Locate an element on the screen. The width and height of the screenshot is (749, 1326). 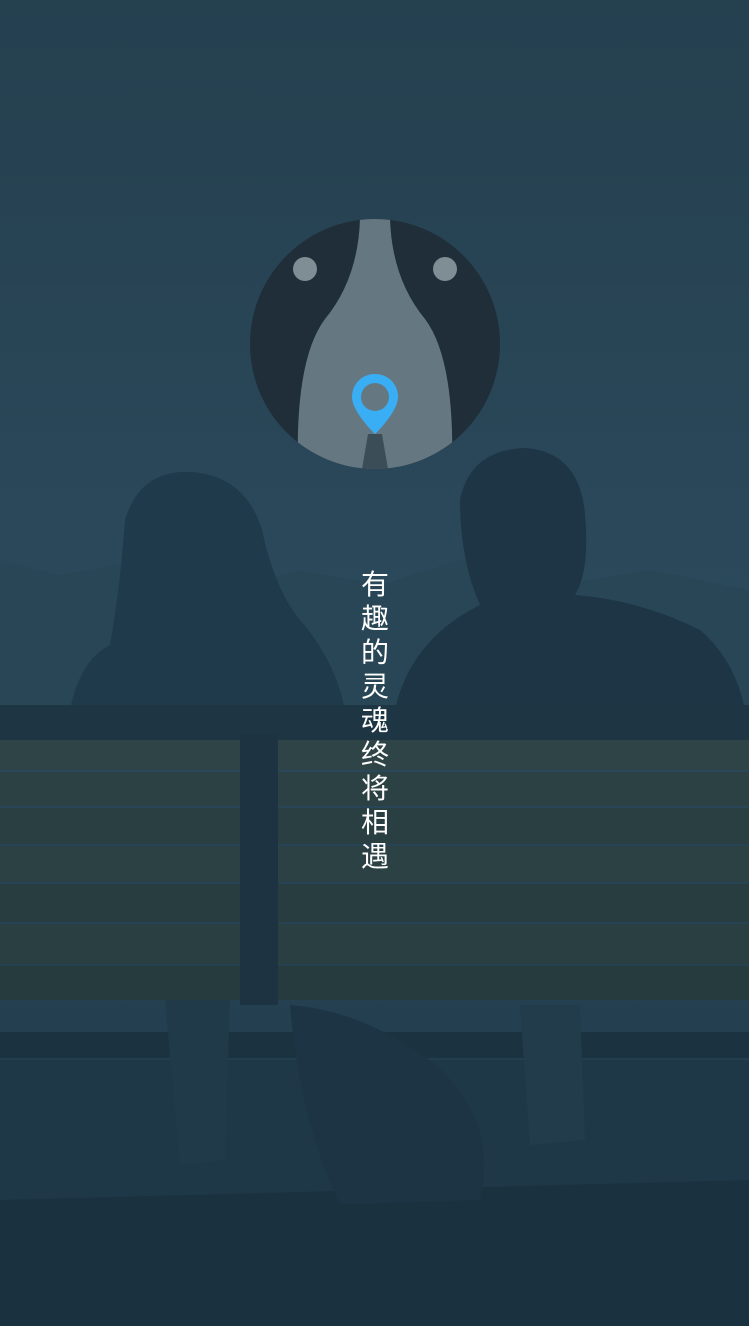
slogan-char: 将 is located at coordinates (374, 788).